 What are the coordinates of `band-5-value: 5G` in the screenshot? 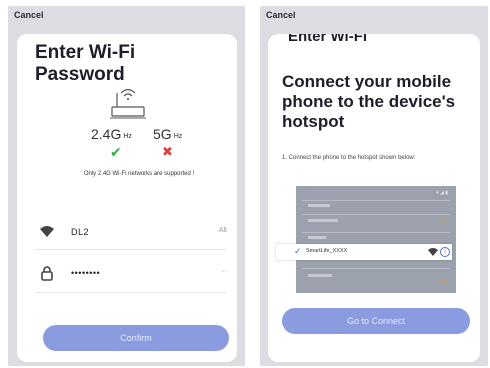 It's located at (162, 134).